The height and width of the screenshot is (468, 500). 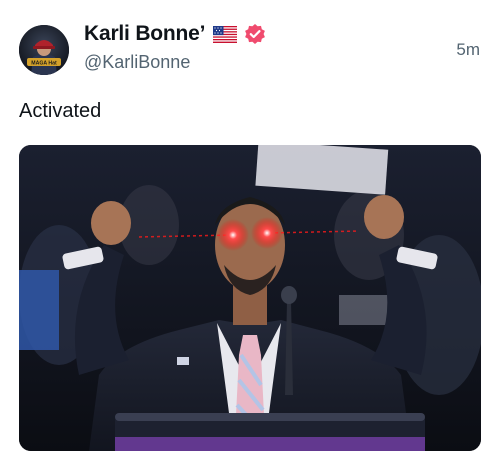 What do you see at coordinates (144, 34) in the screenshot?
I see `author-display-name: Karli Bonne’` at bounding box center [144, 34].